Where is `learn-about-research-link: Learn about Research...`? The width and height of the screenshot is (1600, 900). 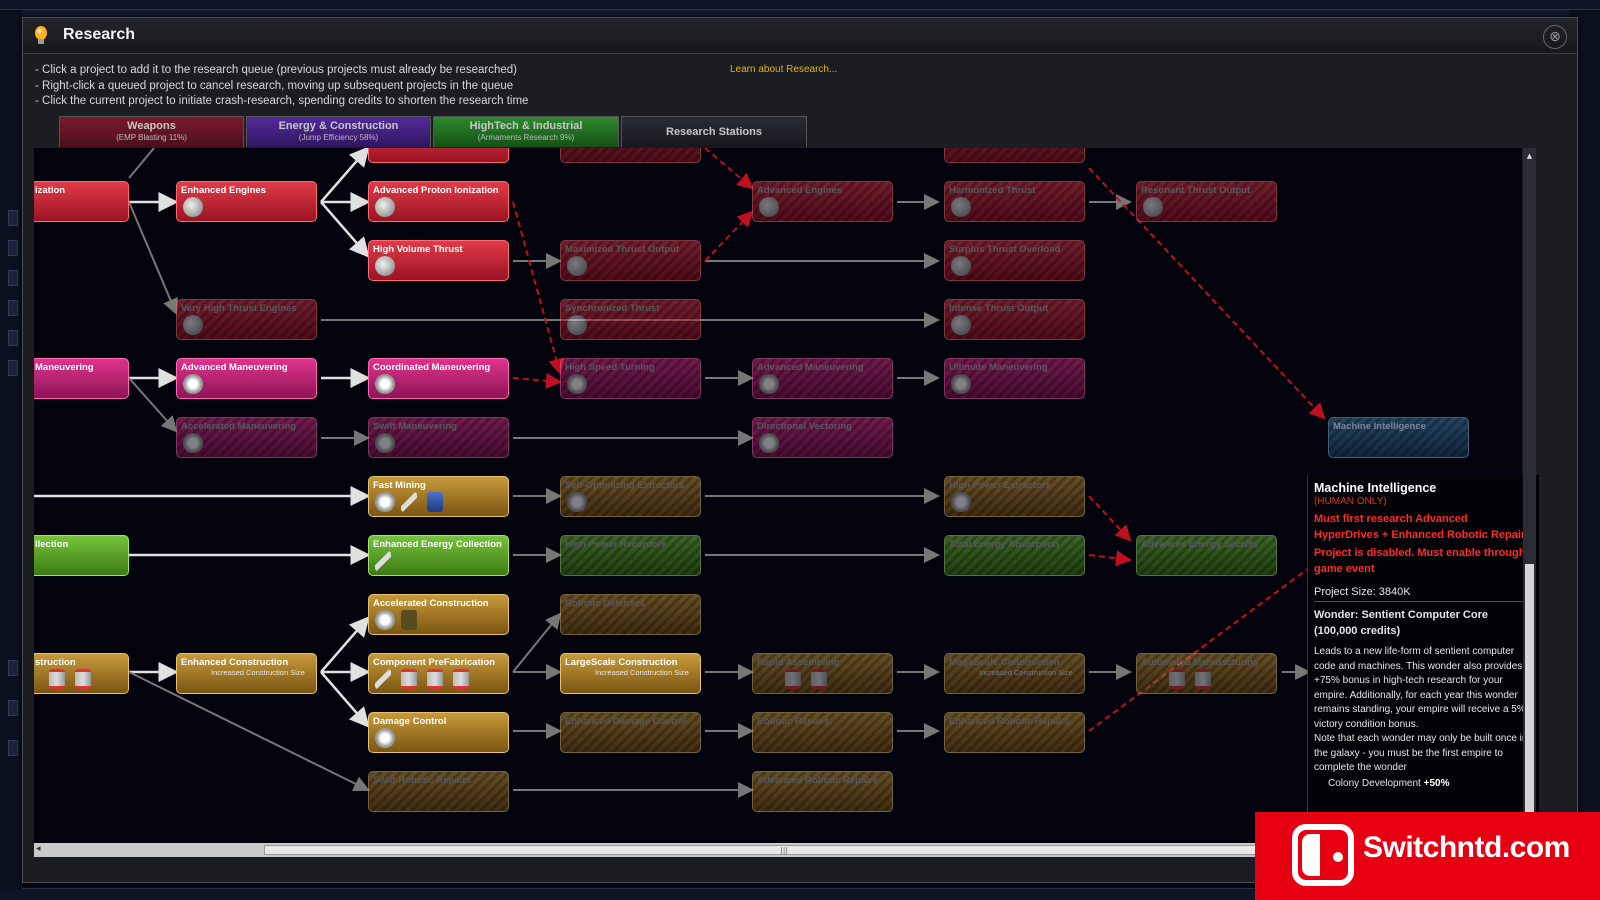
learn-about-research-link: Learn about Research... is located at coordinates (783, 69).